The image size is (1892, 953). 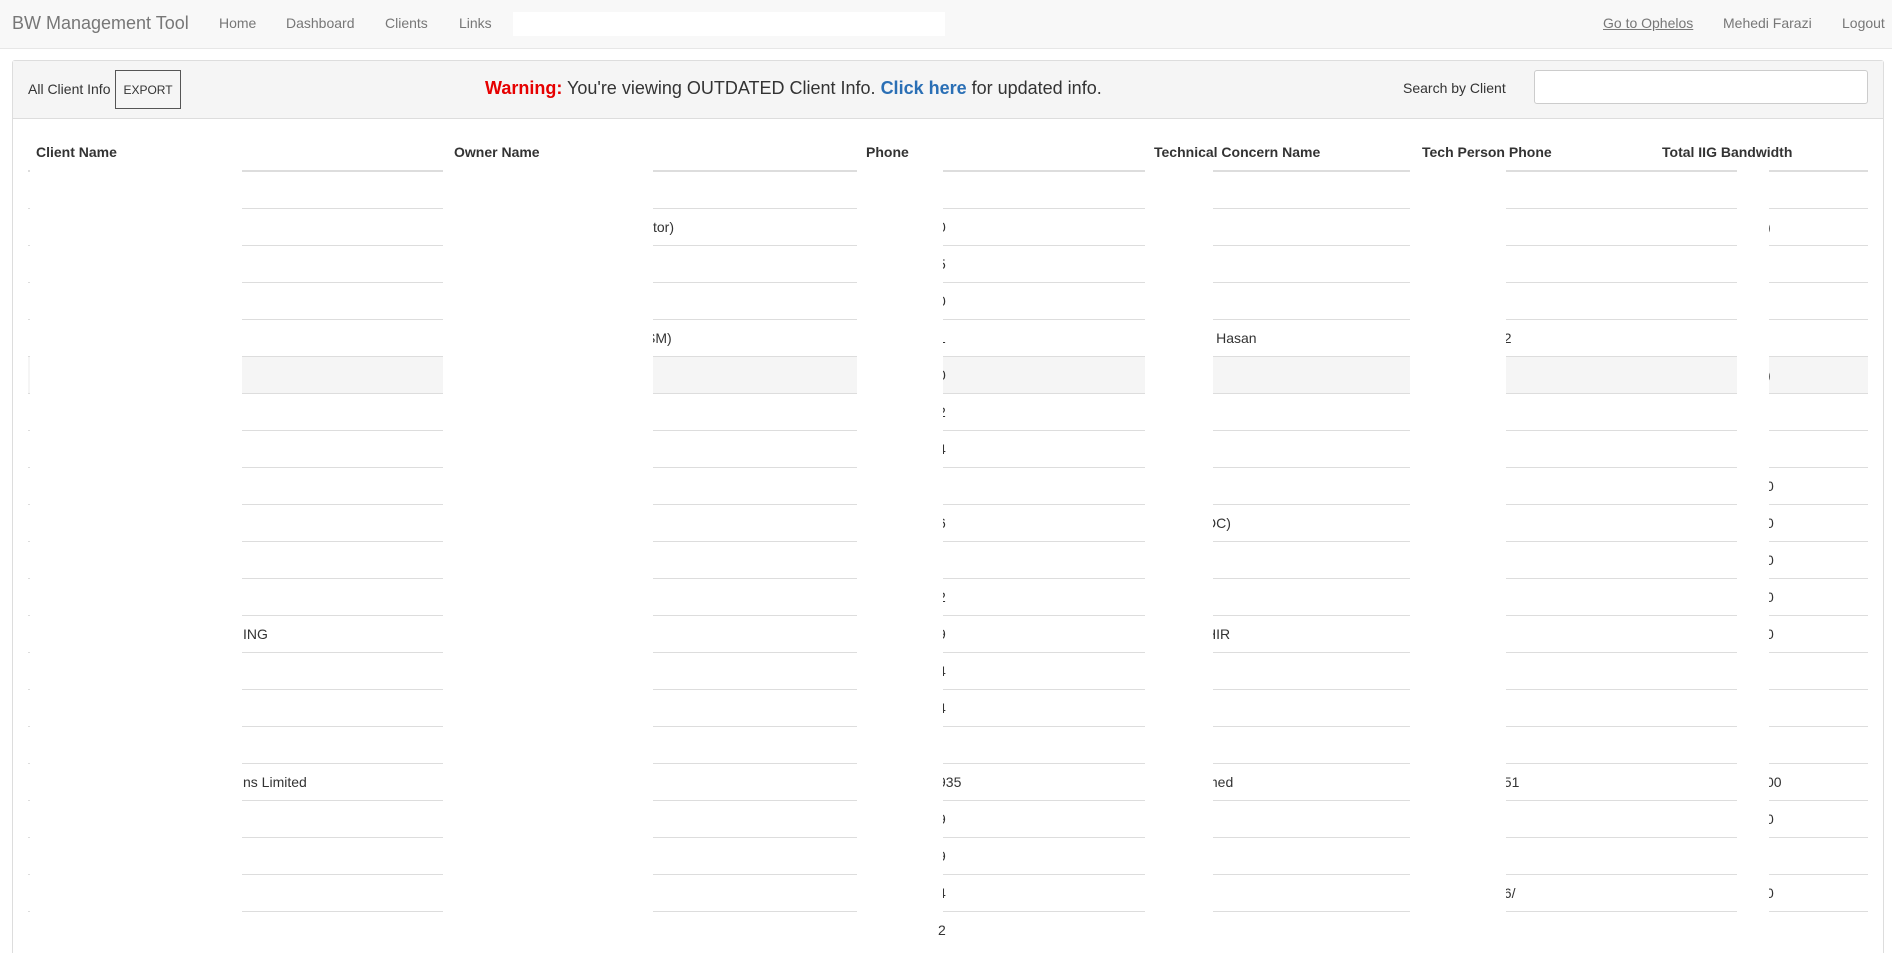 I want to click on table-row: SM) 1 il Hasan 02, so click(x=948, y=337).